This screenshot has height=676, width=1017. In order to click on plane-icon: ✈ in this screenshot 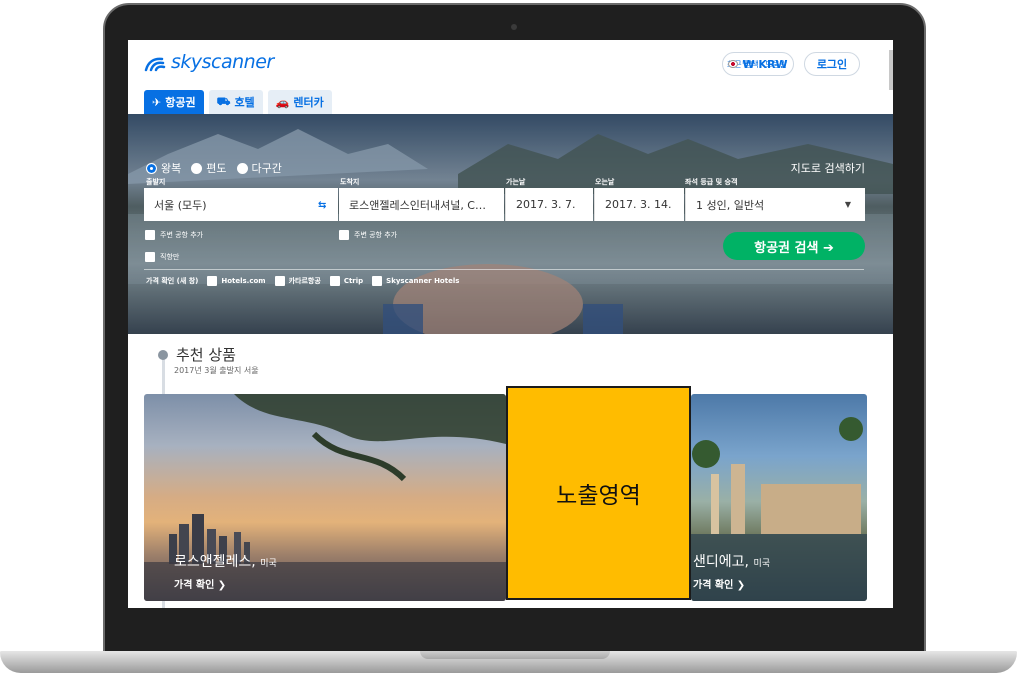, I will do `click(157, 102)`.